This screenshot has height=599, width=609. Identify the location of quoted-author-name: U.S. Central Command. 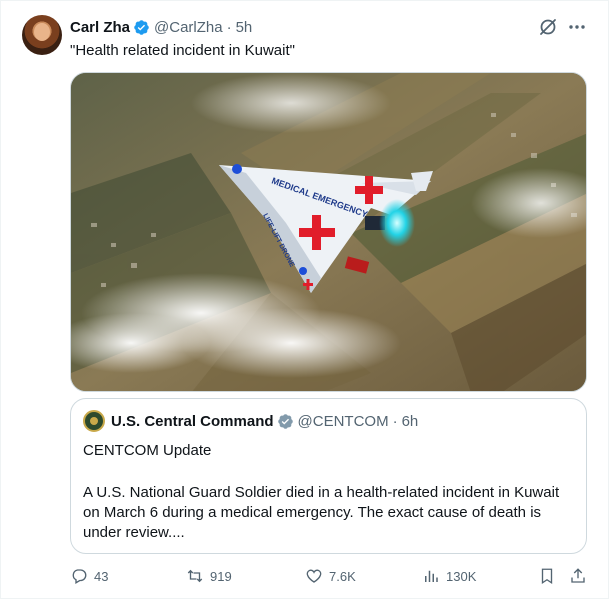
(192, 421).